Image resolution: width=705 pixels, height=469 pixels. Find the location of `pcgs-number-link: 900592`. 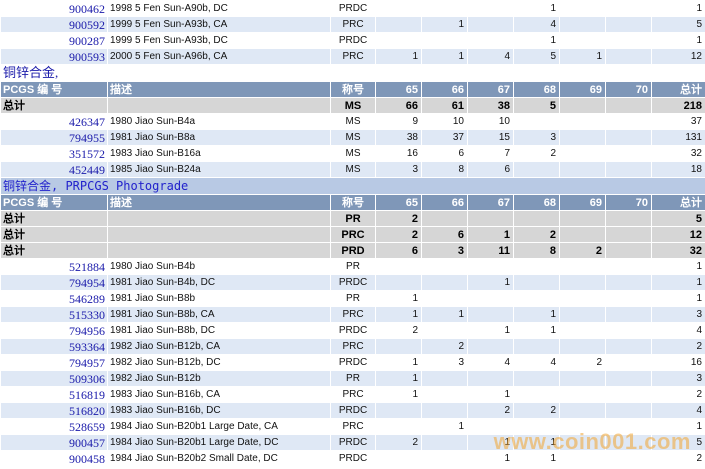

pcgs-number-link: 900592 is located at coordinates (54, 24).